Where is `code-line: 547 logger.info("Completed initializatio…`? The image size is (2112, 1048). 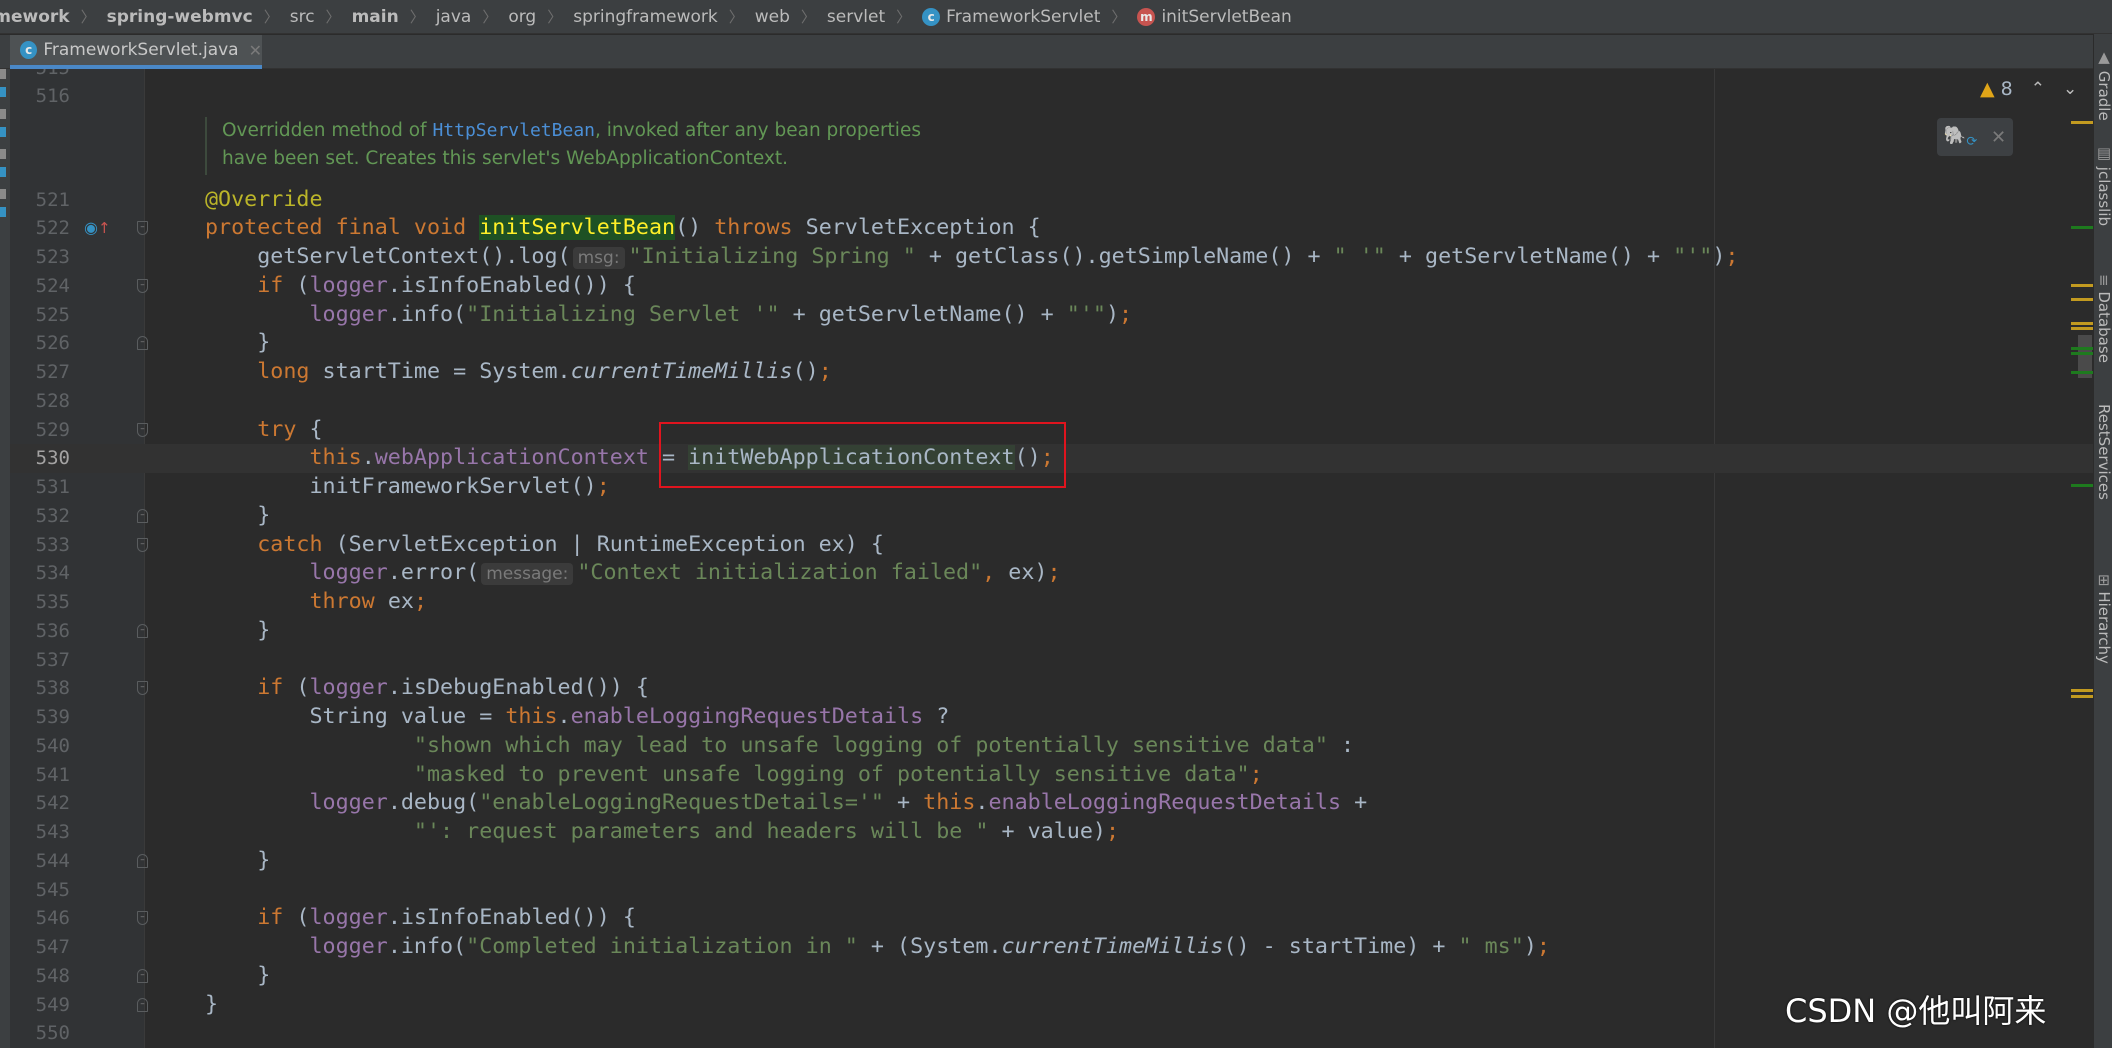
code-line: 547 logger.info("Completed initializatio… is located at coordinates (1051, 947).